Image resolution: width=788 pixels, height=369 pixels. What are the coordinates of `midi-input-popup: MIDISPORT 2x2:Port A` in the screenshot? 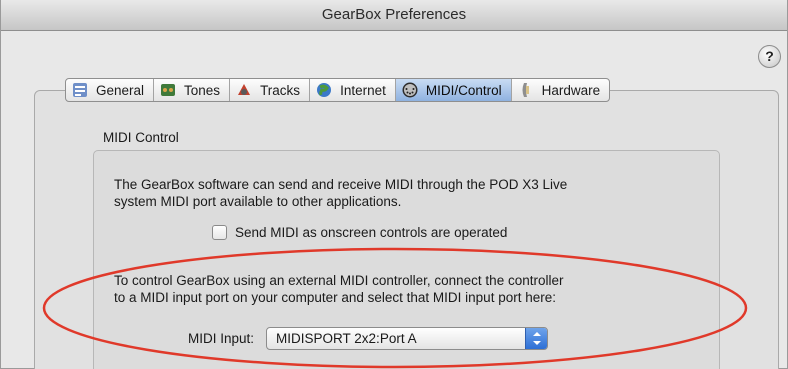 It's located at (407, 338).